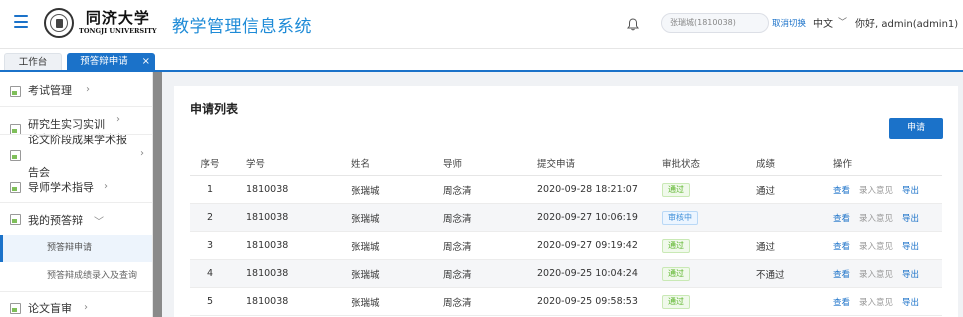  Describe the element at coordinates (157, 194) in the screenshot. I see `sidebar-scrollbar` at that location.